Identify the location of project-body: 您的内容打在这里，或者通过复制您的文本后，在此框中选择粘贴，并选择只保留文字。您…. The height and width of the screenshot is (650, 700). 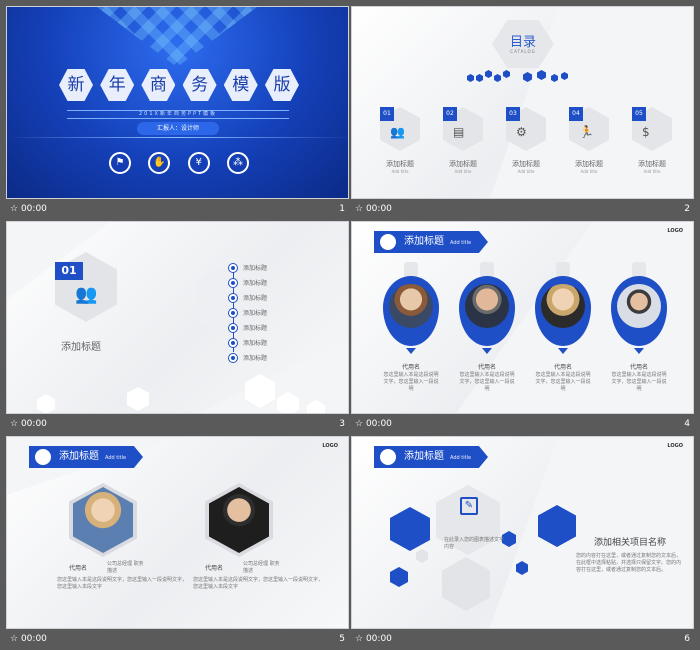
(629, 563).